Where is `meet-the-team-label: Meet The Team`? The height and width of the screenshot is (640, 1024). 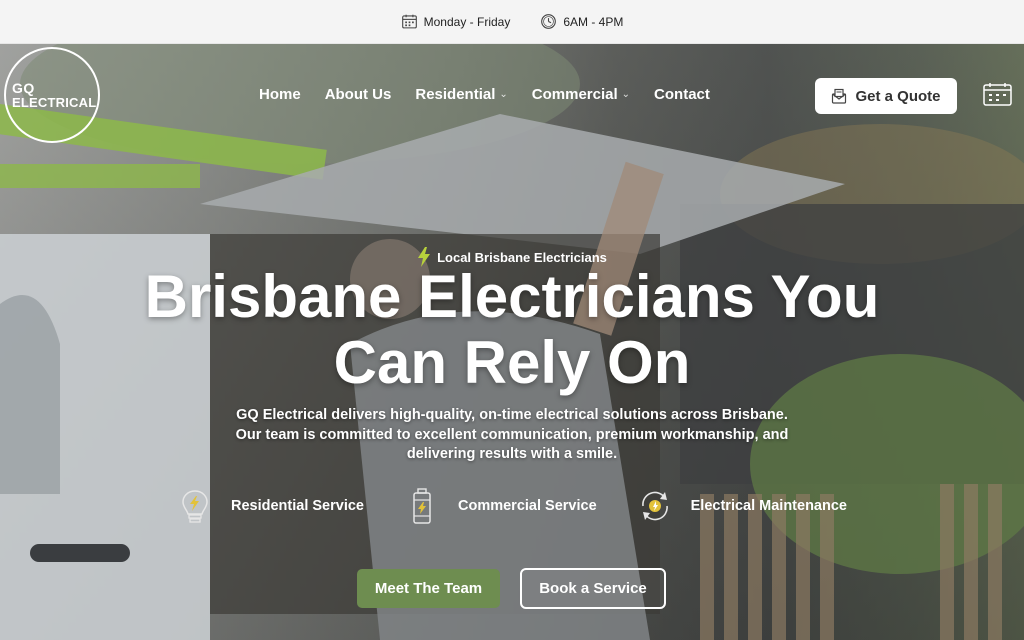
meet-the-team-label: Meet The Team is located at coordinates (428, 588).